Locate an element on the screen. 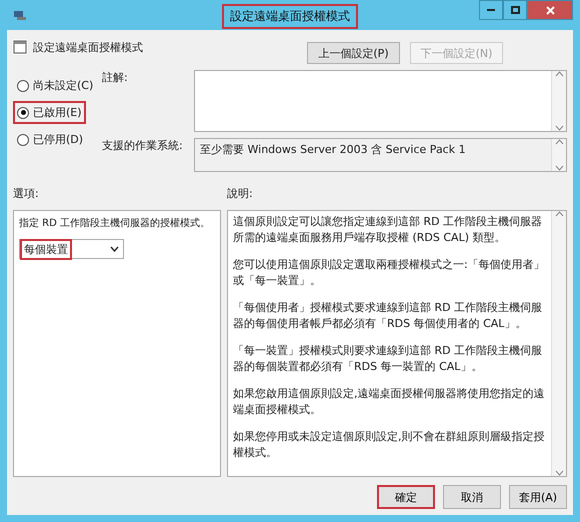  dropdown-value: 每個裝置 is located at coordinates (46, 249).